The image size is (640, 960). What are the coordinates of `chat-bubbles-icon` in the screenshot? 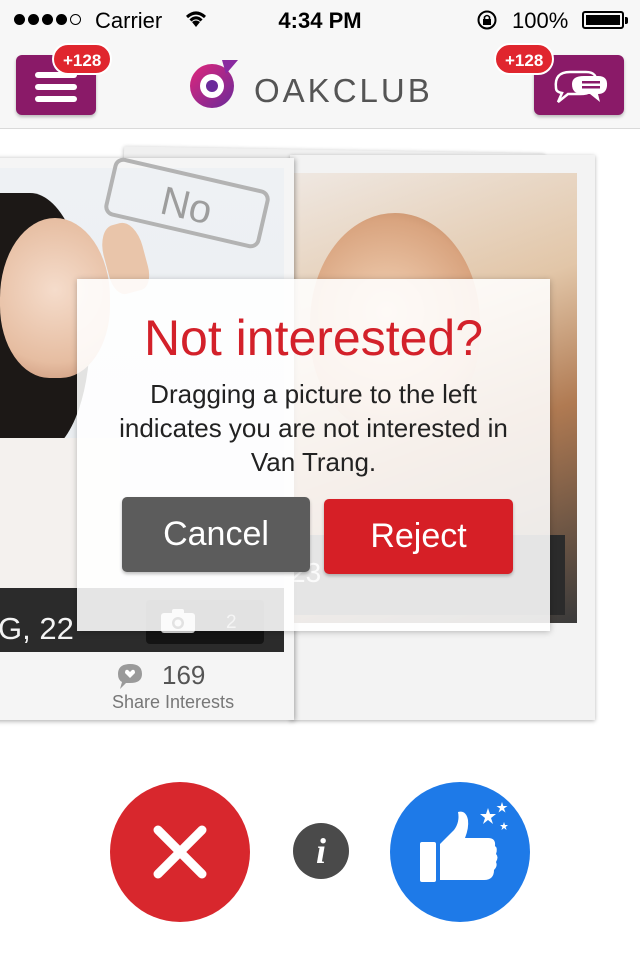 It's located at (581, 86).